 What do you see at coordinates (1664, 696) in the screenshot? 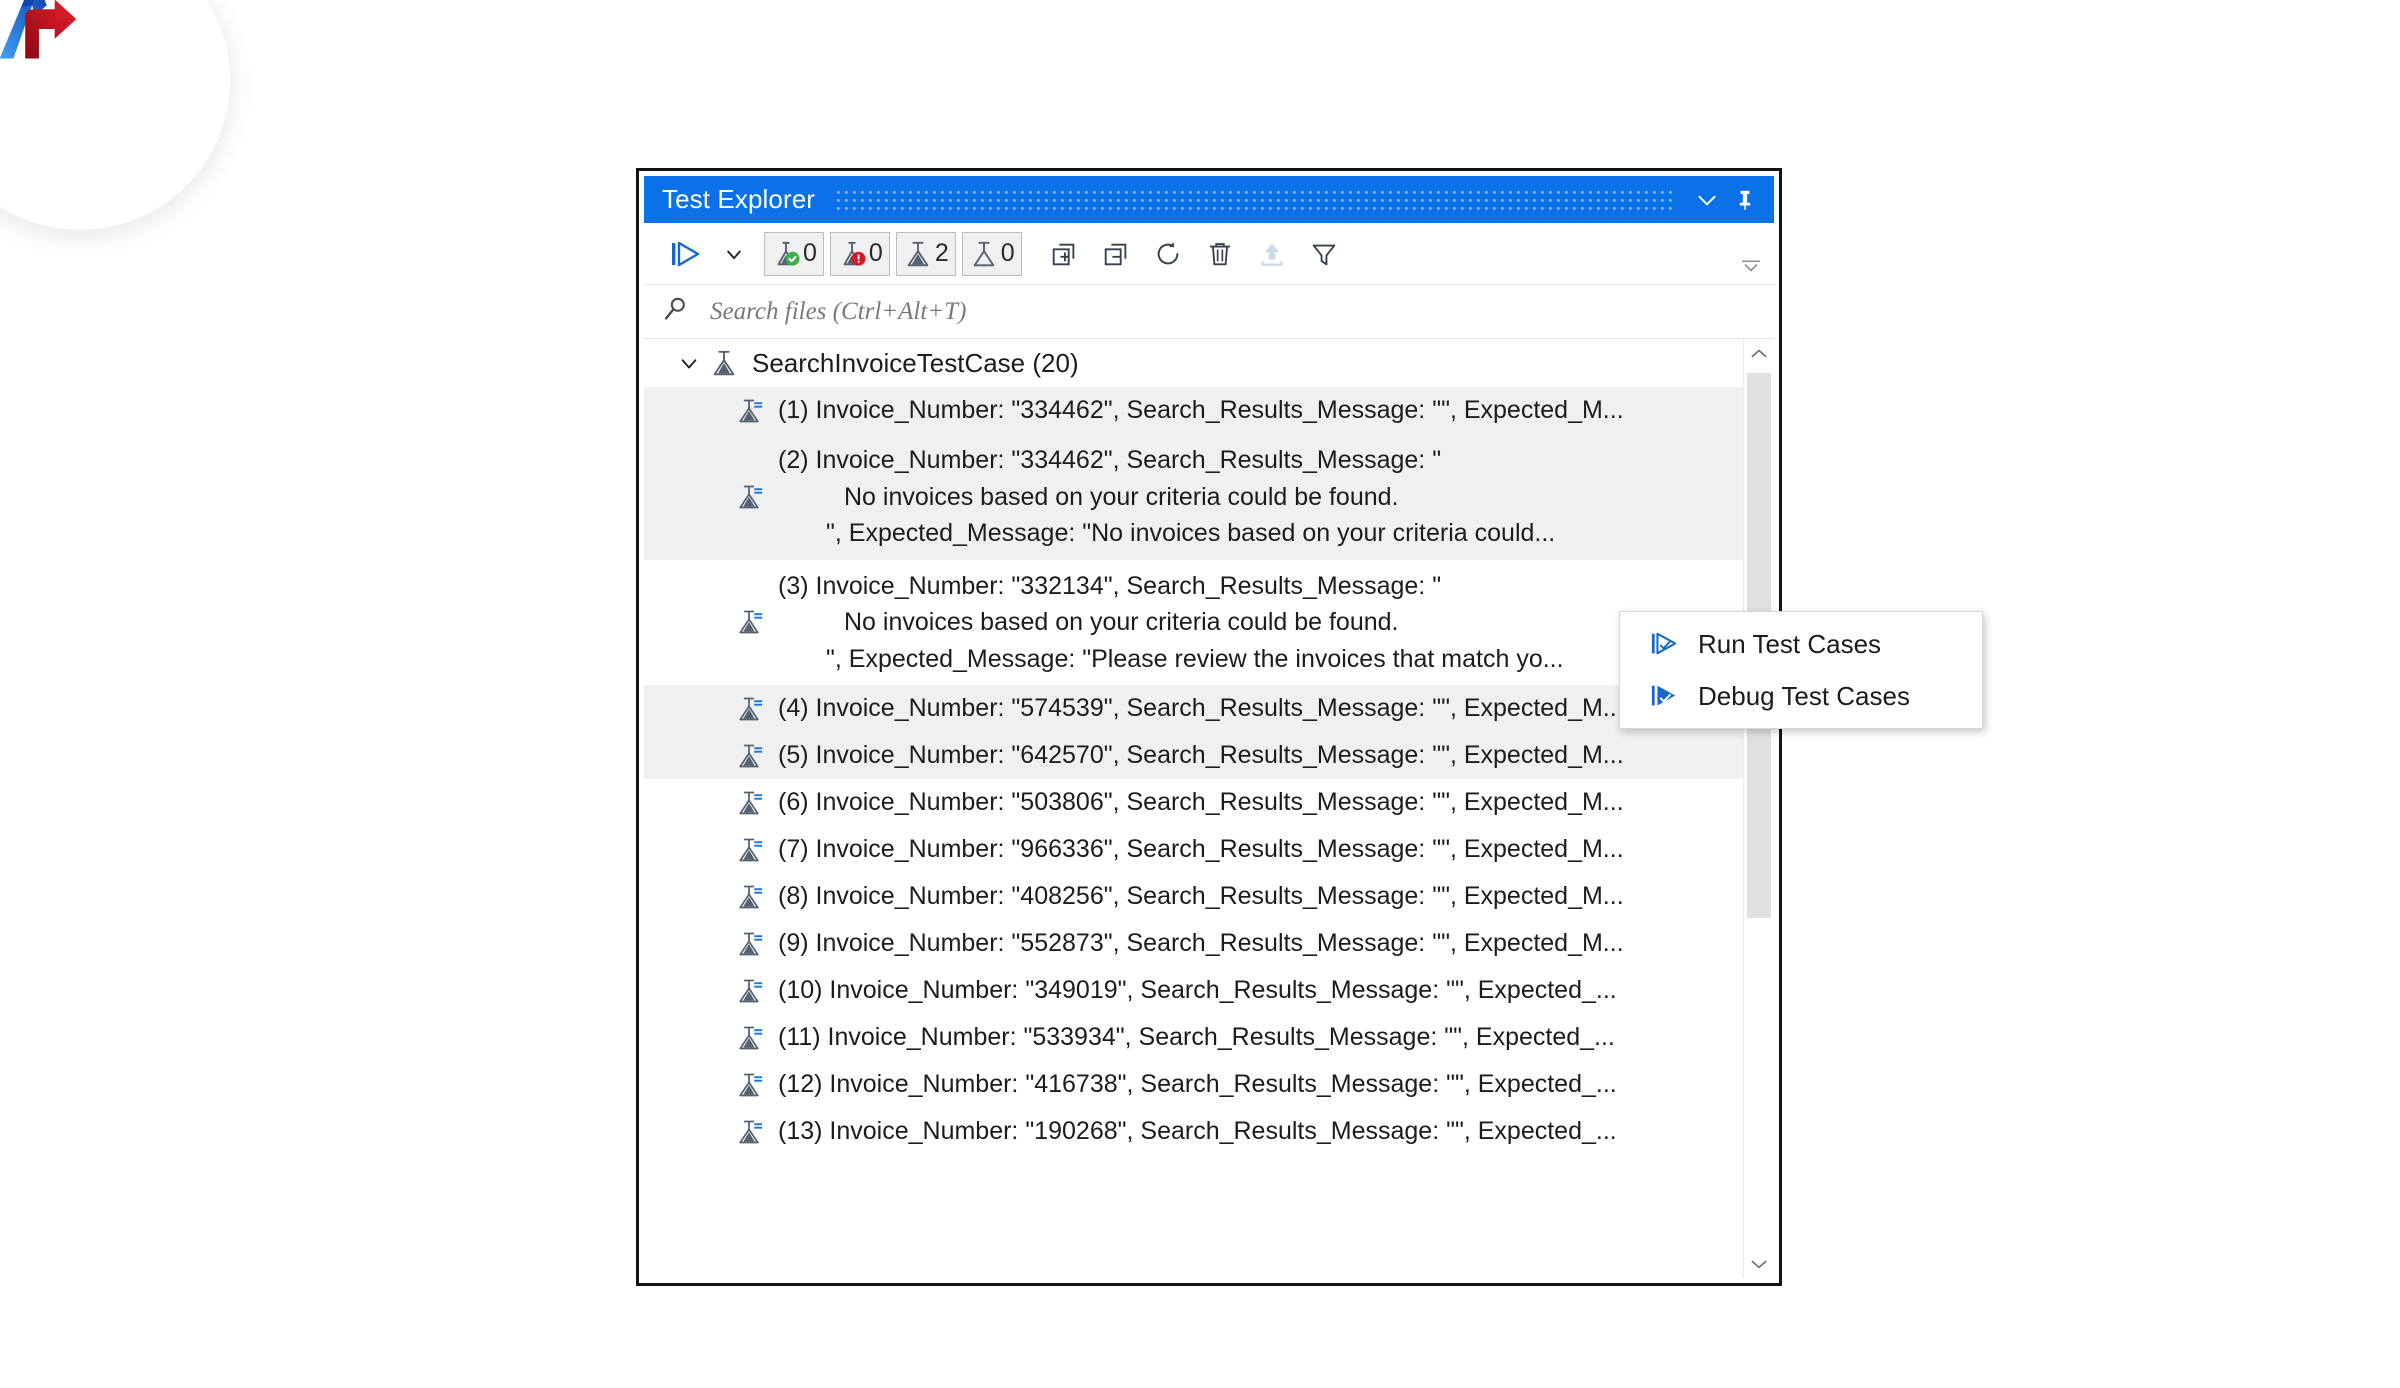
I see `debug-filled-icon` at bounding box center [1664, 696].